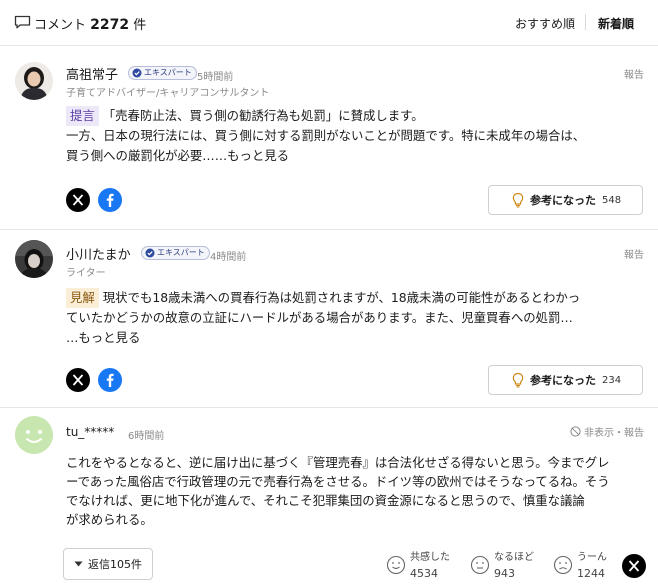 This screenshot has width=658, height=588. Describe the element at coordinates (263, 115) in the screenshot. I see `comment-line: 「売春防止法、買う側の勧誘行為も処罰」に賛成します。` at that location.